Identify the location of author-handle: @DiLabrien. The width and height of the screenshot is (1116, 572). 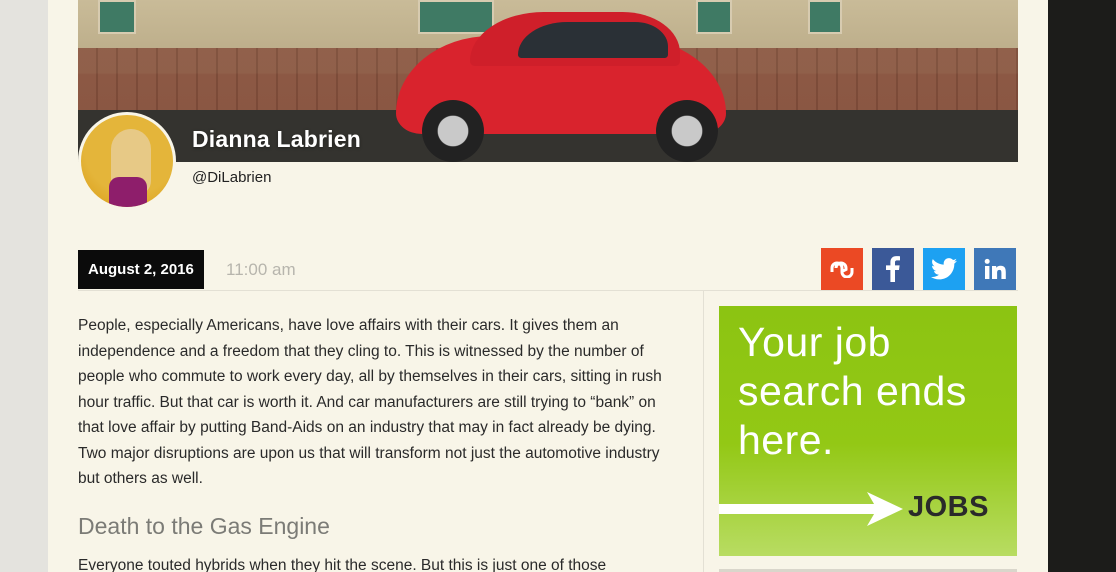
(231, 177).